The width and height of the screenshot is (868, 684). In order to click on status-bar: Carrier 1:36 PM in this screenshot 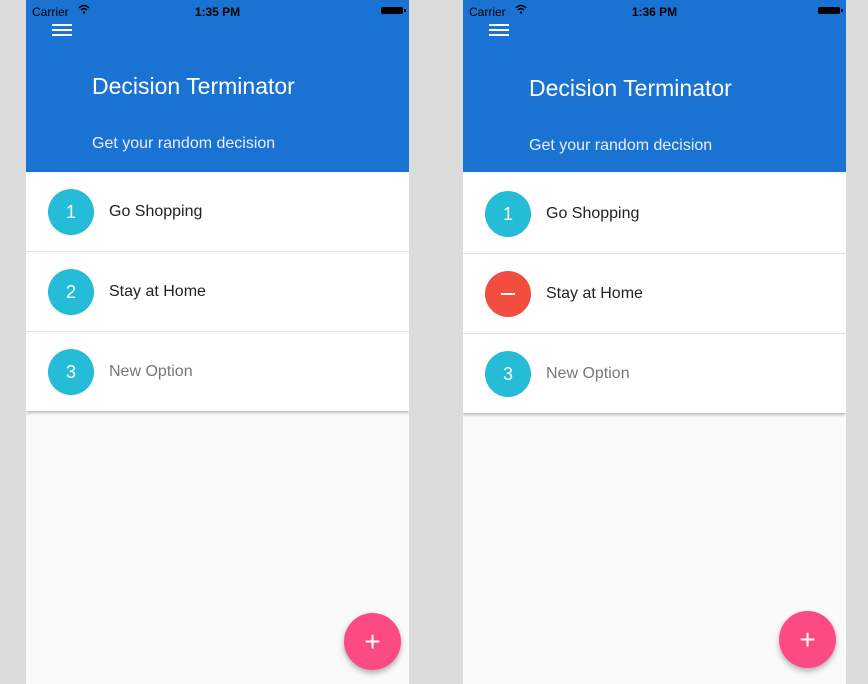, I will do `click(654, 10)`.